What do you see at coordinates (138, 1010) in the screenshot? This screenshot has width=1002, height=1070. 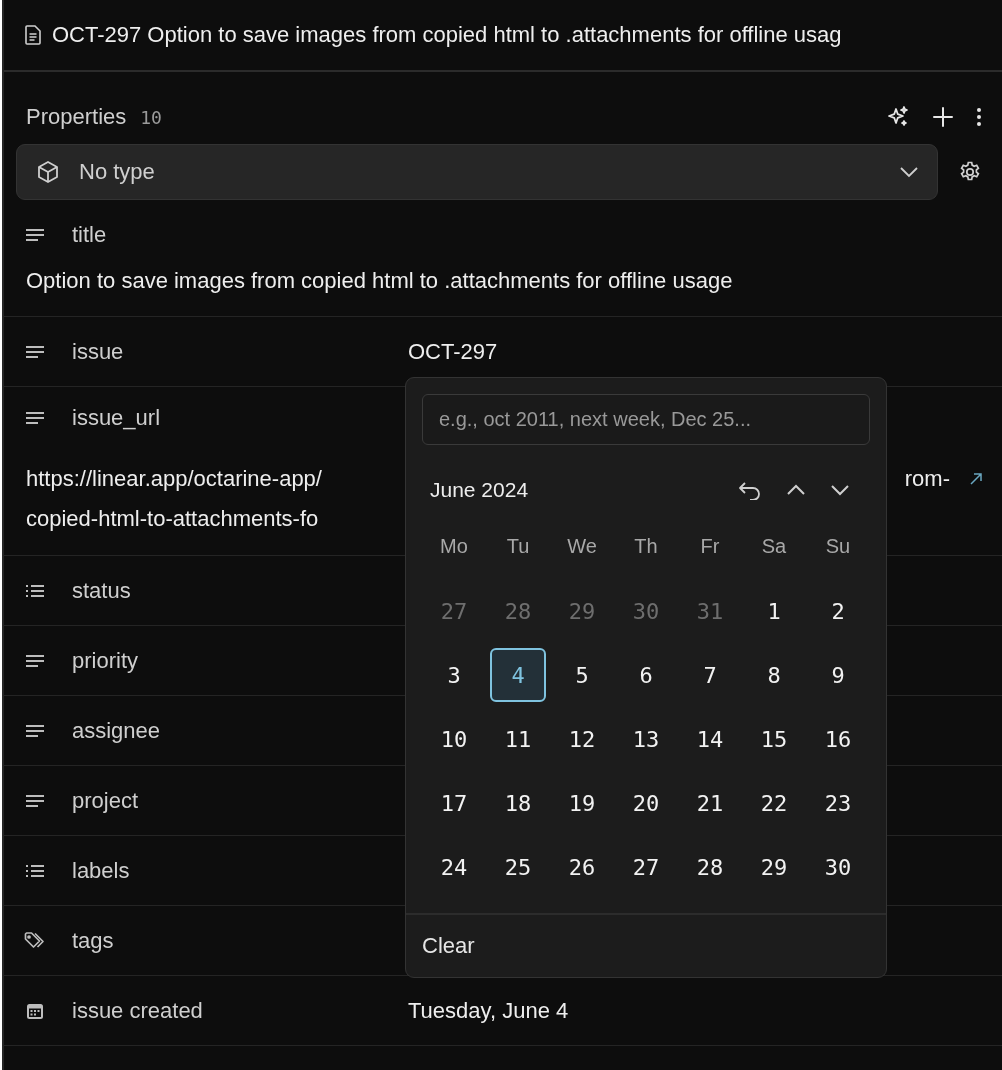 I see `property-label: issue created` at bounding box center [138, 1010].